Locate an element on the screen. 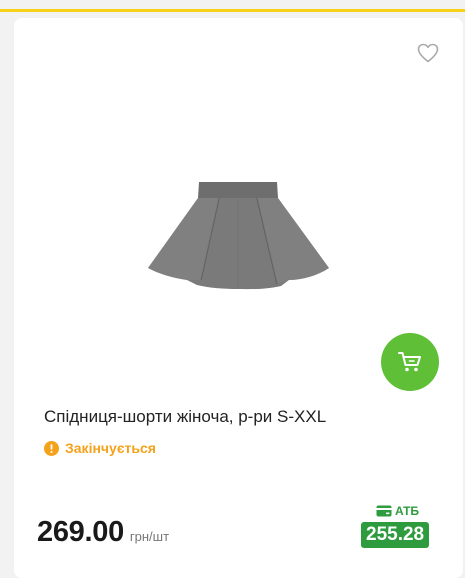  add-to-cart-button is located at coordinates (410, 362).